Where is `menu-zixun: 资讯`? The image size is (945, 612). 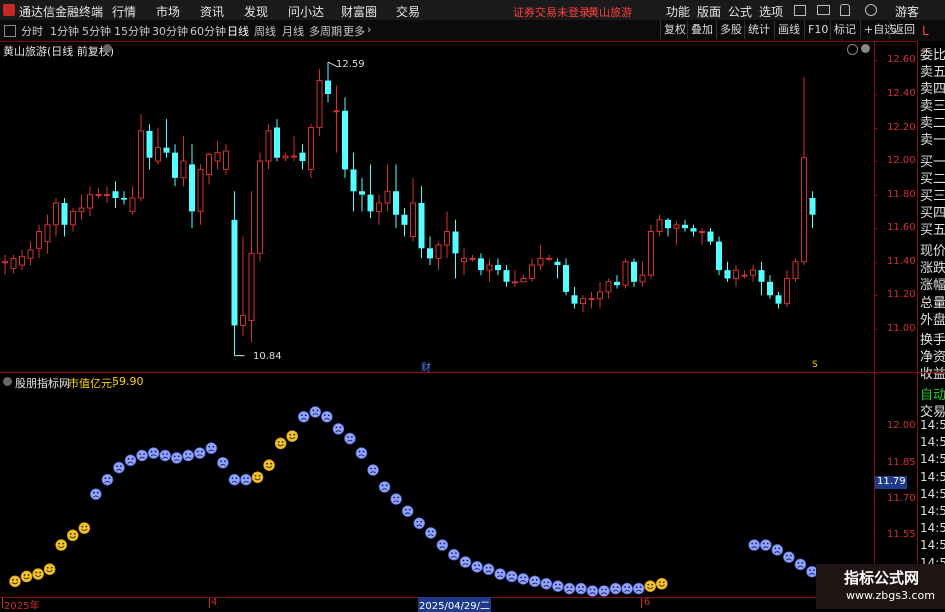 menu-zixun: 资讯 is located at coordinates (212, 11).